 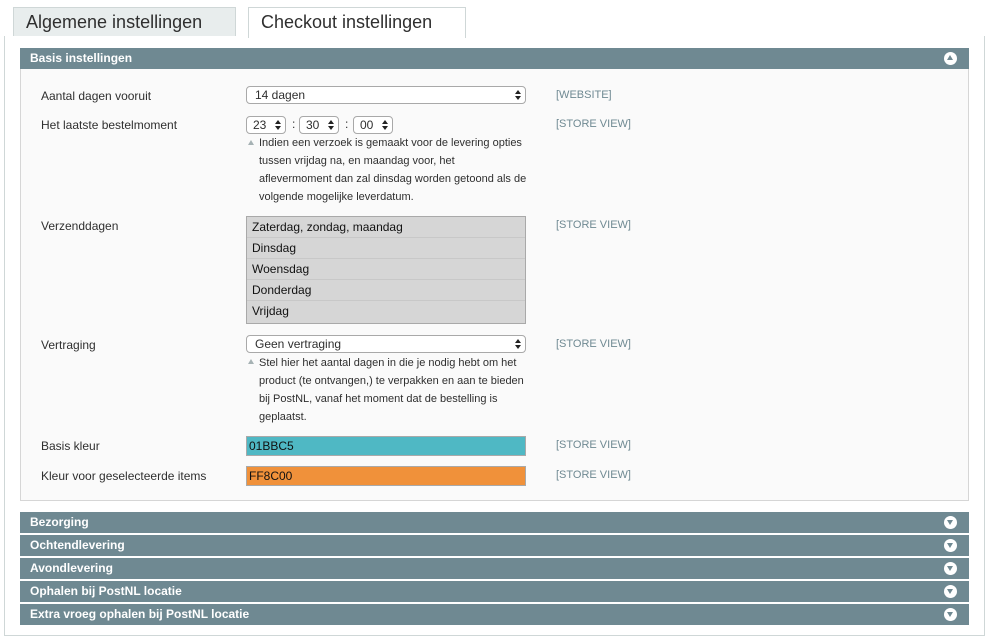 I want to click on section-title: Ochtendlevering, so click(x=77, y=545).